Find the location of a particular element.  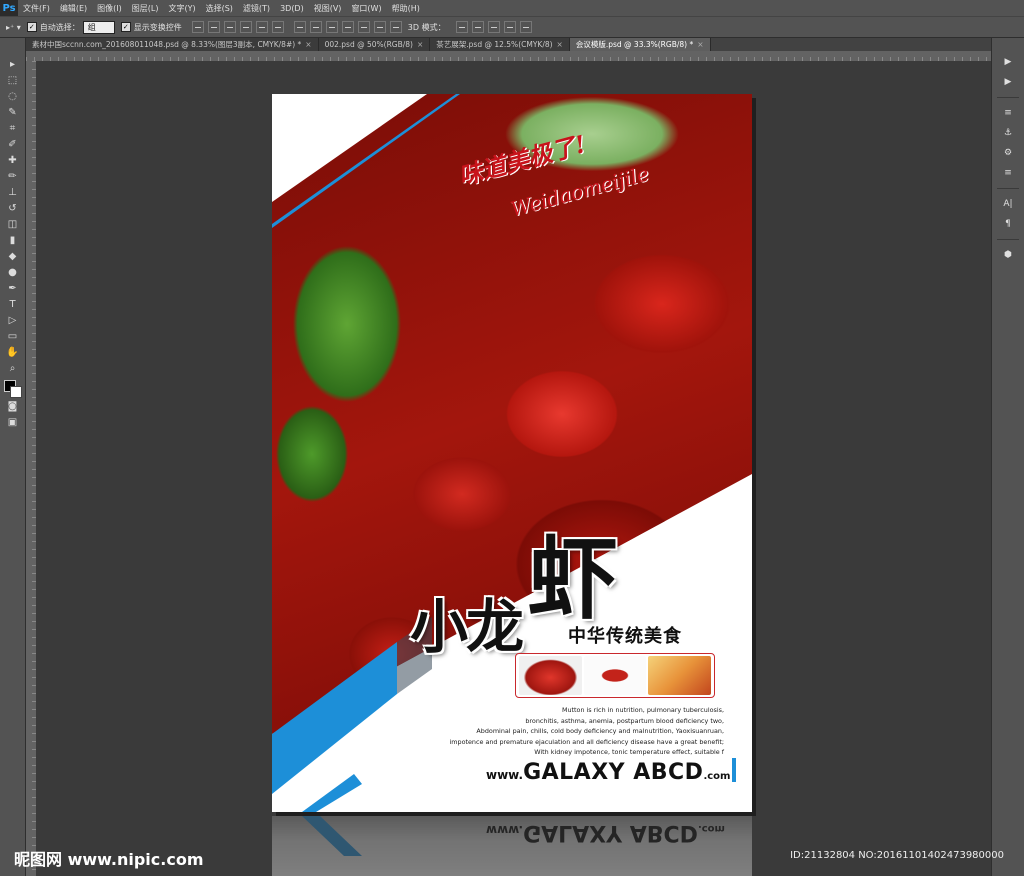

properties-icon: ≡ is located at coordinates (1008, 113).